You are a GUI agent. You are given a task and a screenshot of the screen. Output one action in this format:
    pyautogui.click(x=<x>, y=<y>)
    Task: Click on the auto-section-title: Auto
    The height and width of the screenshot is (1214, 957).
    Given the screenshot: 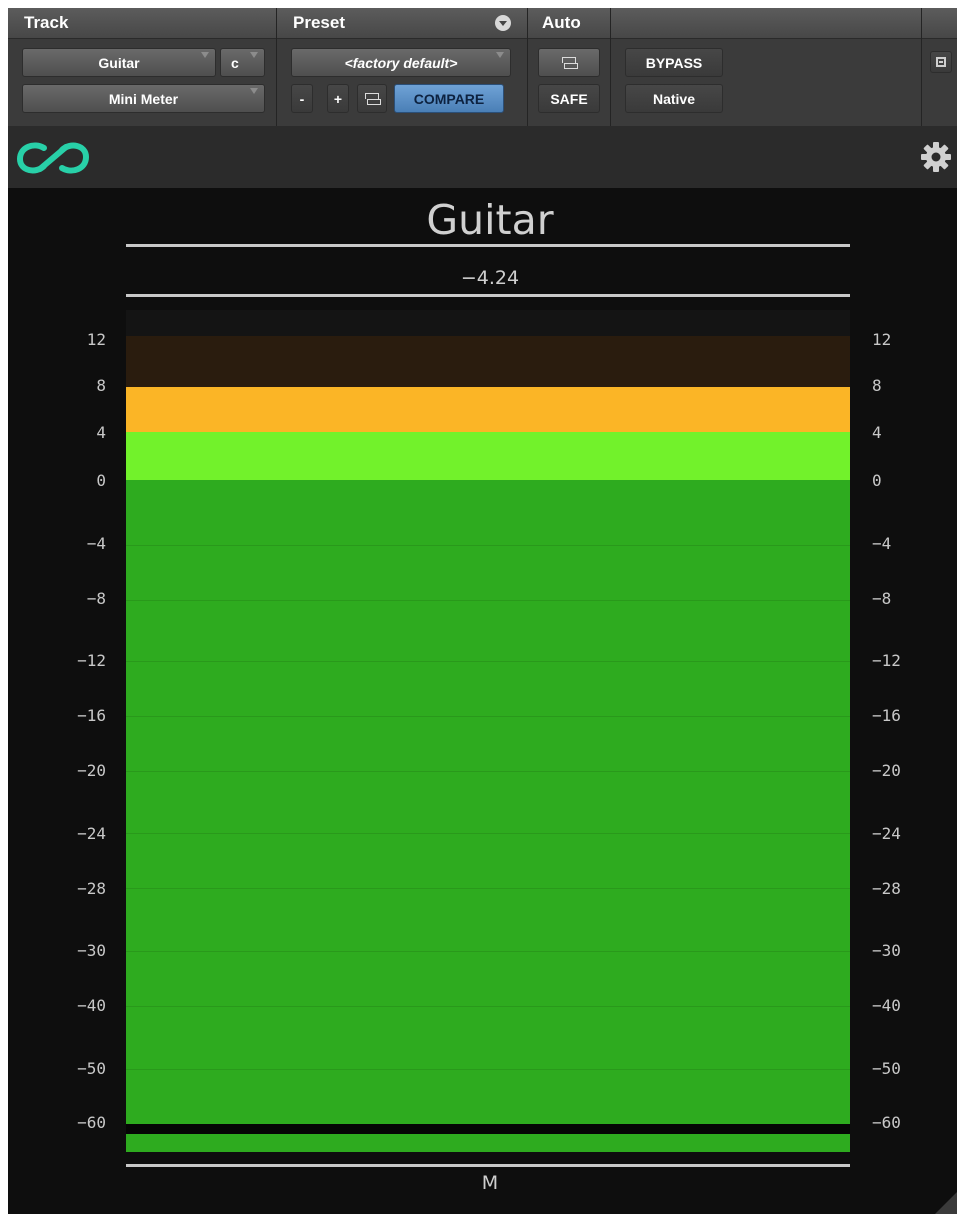 What is the action you would take?
    pyautogui.click(x=561, y=22)
    